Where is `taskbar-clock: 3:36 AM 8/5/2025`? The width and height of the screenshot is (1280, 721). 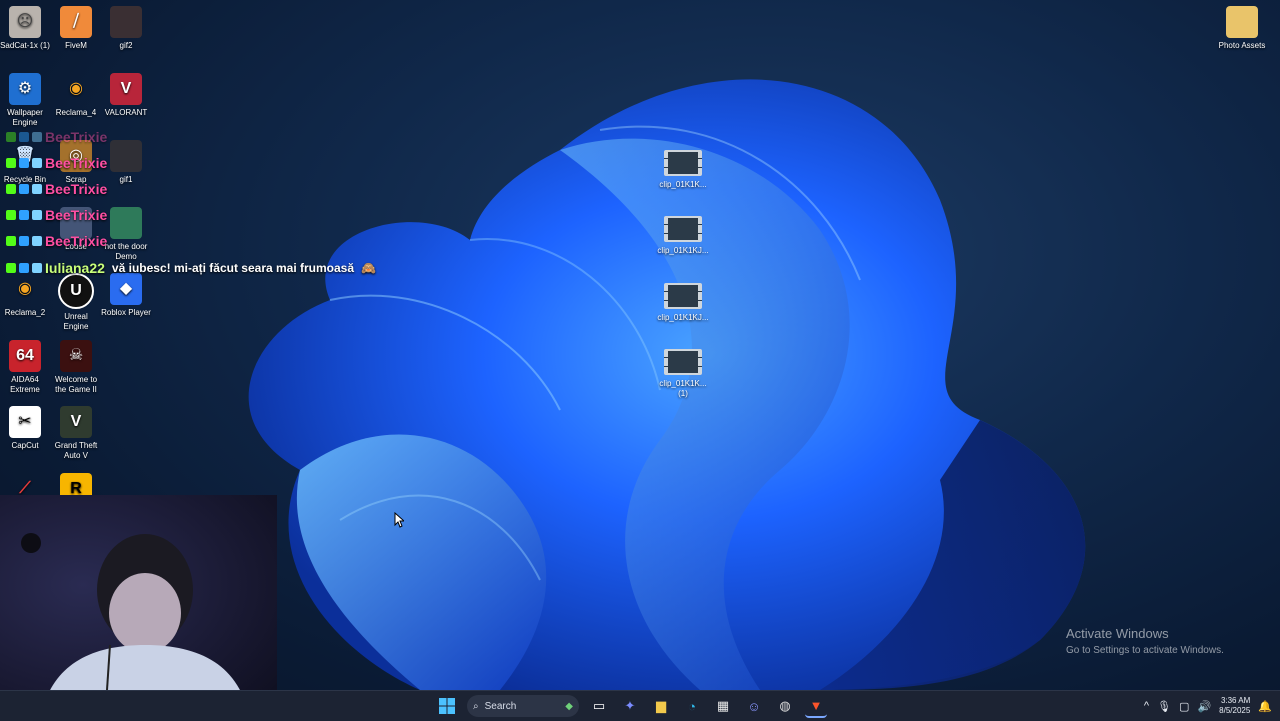
taskbar-clock: 3:36 AM 8/5/2025 is located at coordinates (1234, 706).